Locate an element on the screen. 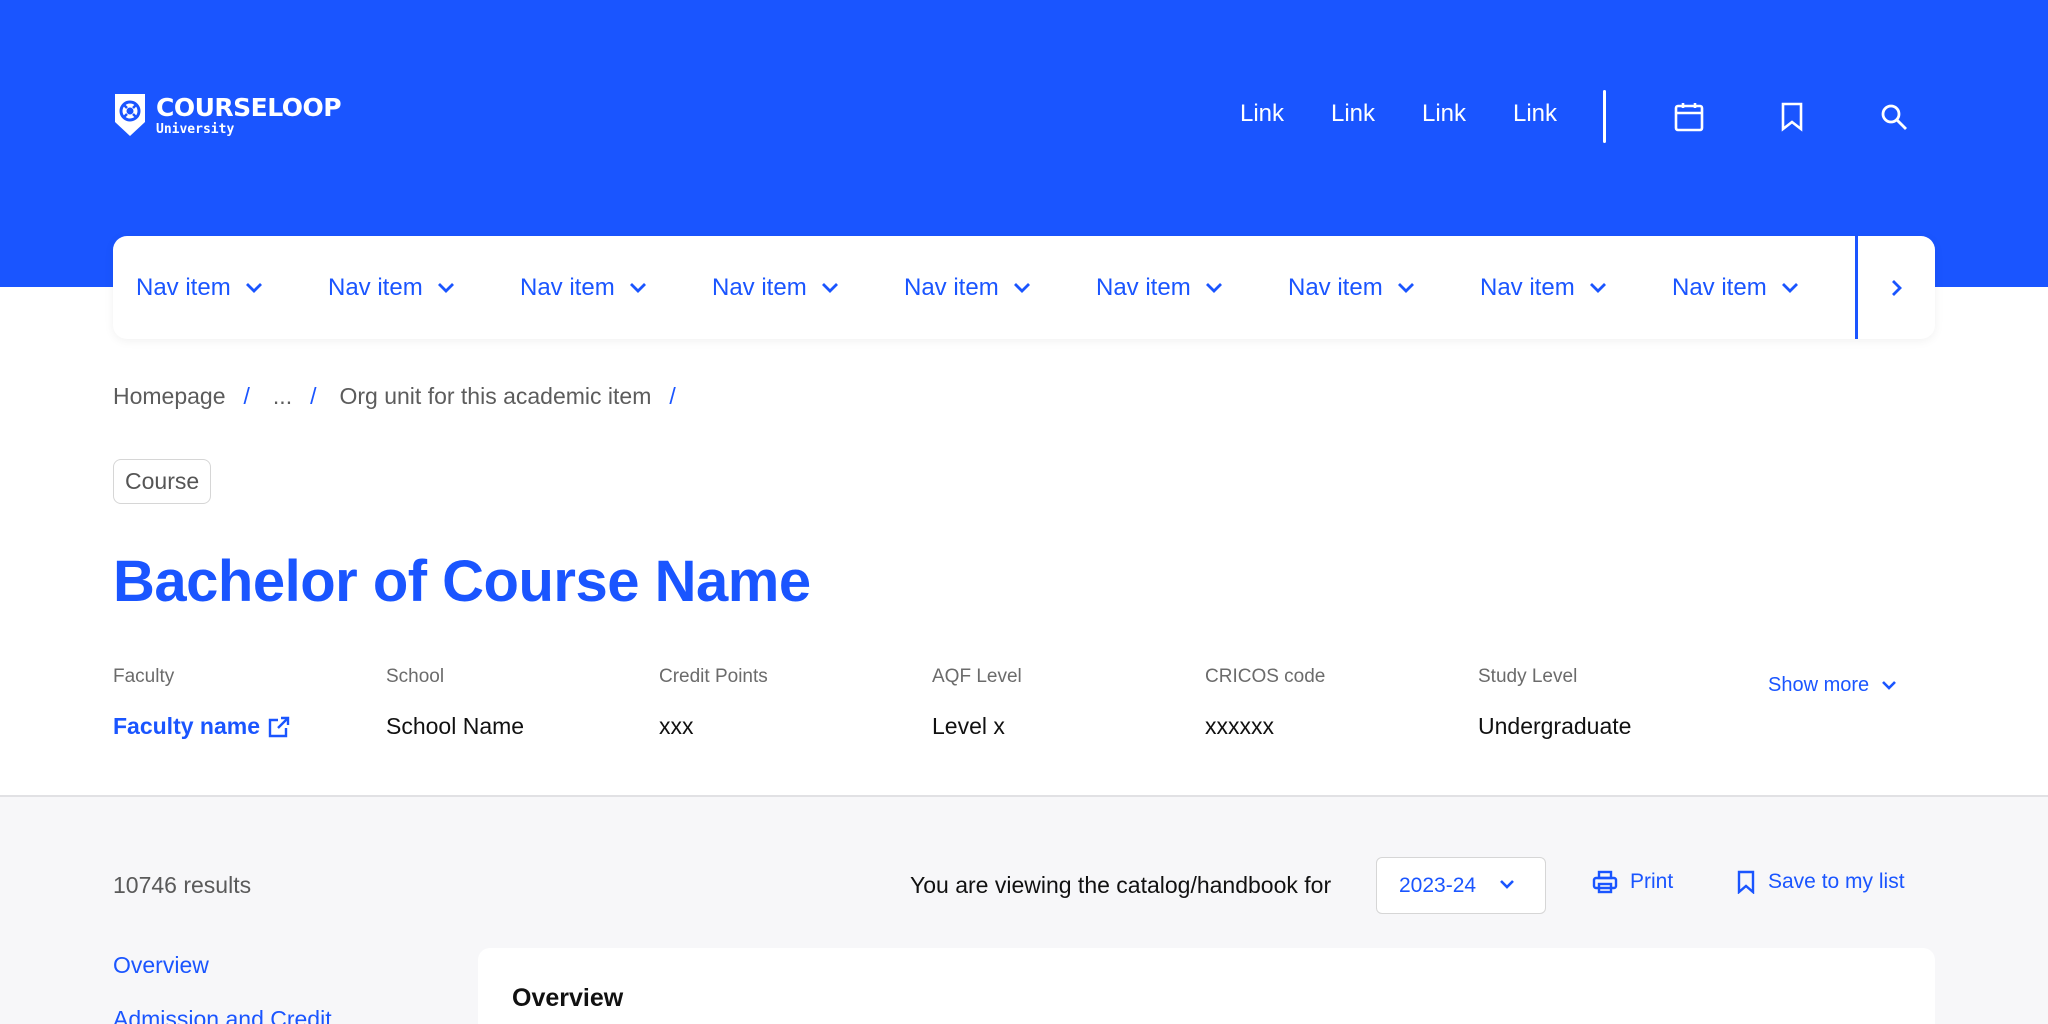  nav-item-5: Nav item is located at coordinates (967, 287).